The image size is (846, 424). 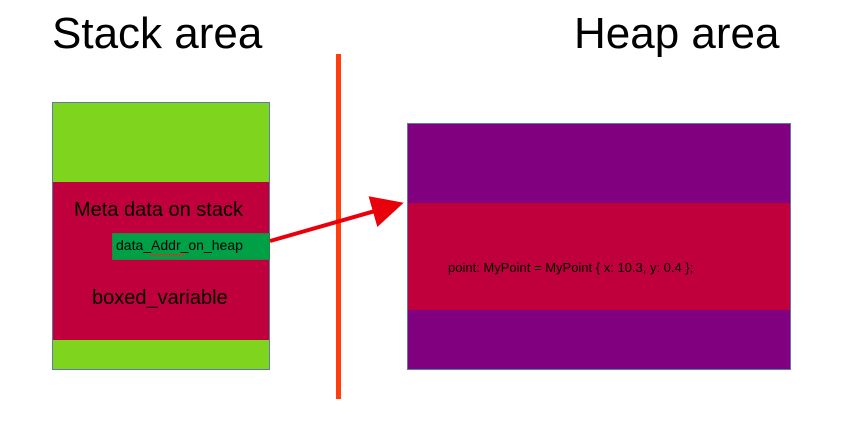 What do you see at coordinates (336, 219) in the screenshot?
I see `pointer-arrow` at bounding box center [336, 219].